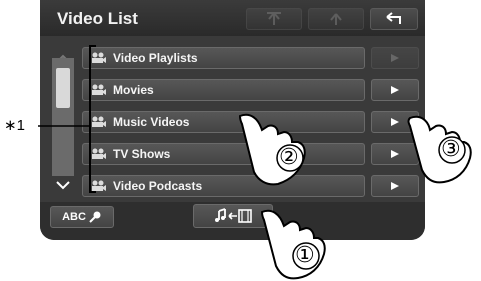 The width and height of the screenshot is (481, 281). What do you see at coordinates (289, 157) in the screenshot?
I see `step-2-label: ②` at bounding box center [289, 157].